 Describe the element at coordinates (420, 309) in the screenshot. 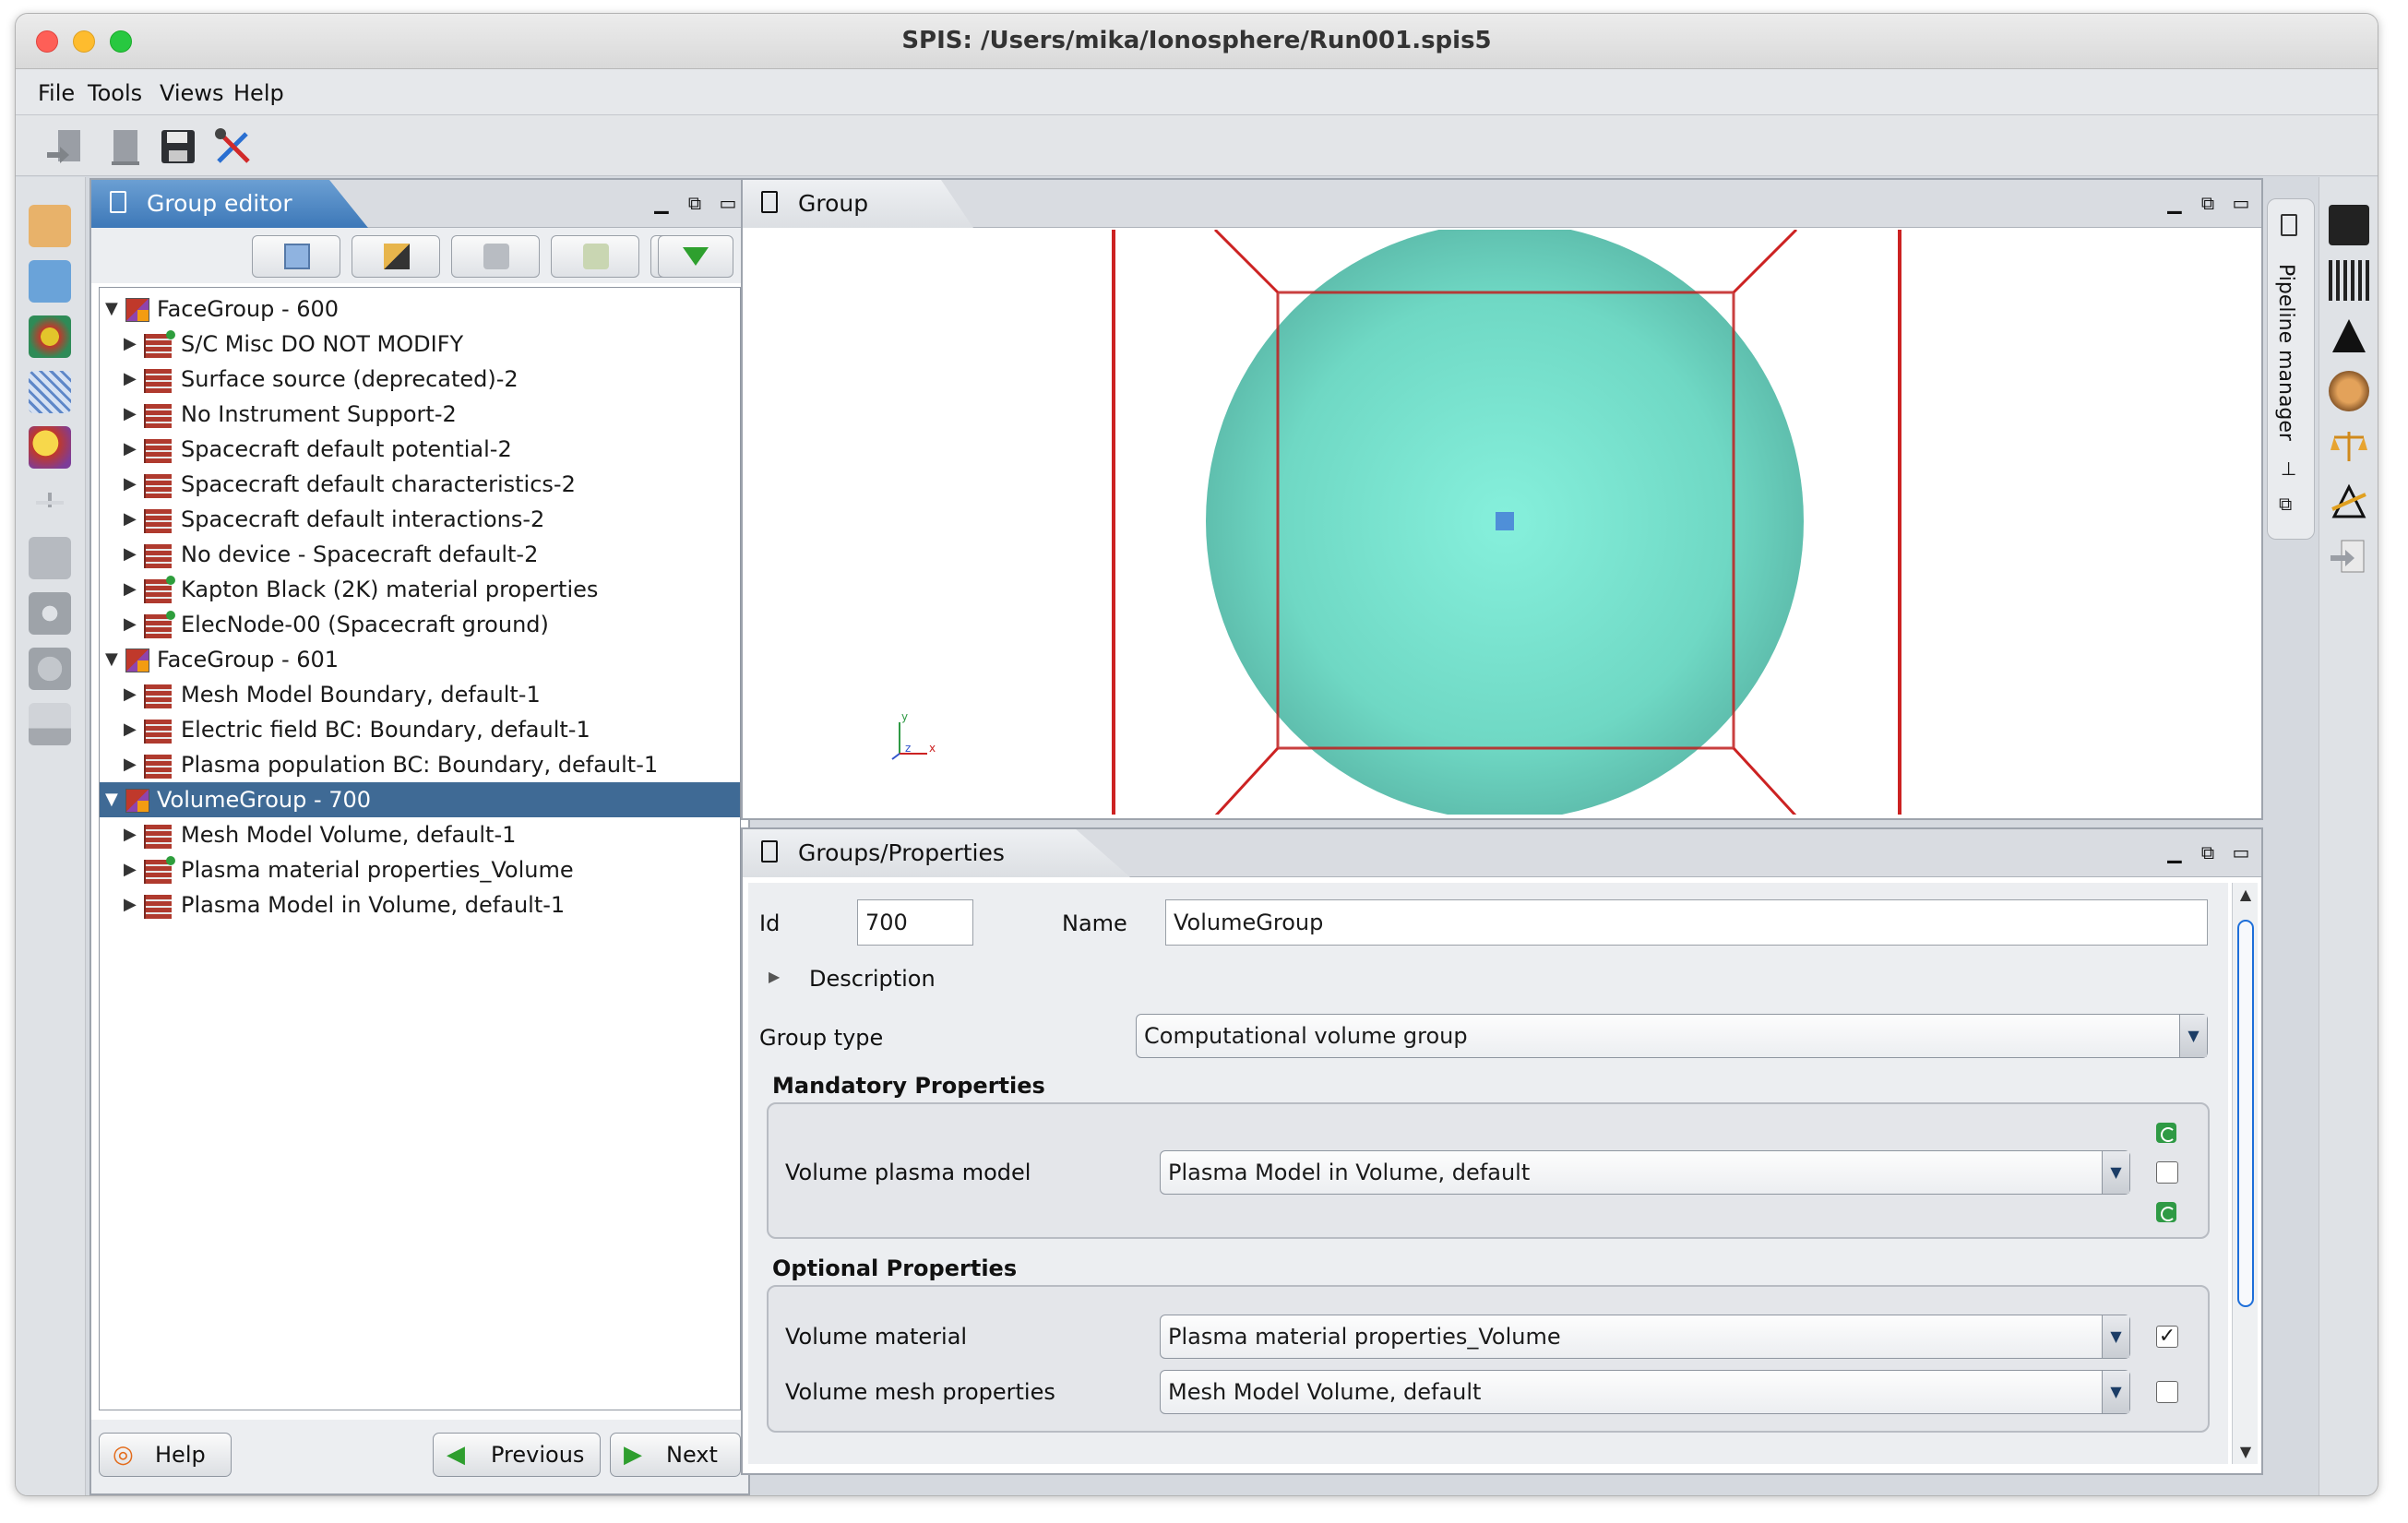

I see `tree-group-node: ▼ FaceGroup - 600` at that location.